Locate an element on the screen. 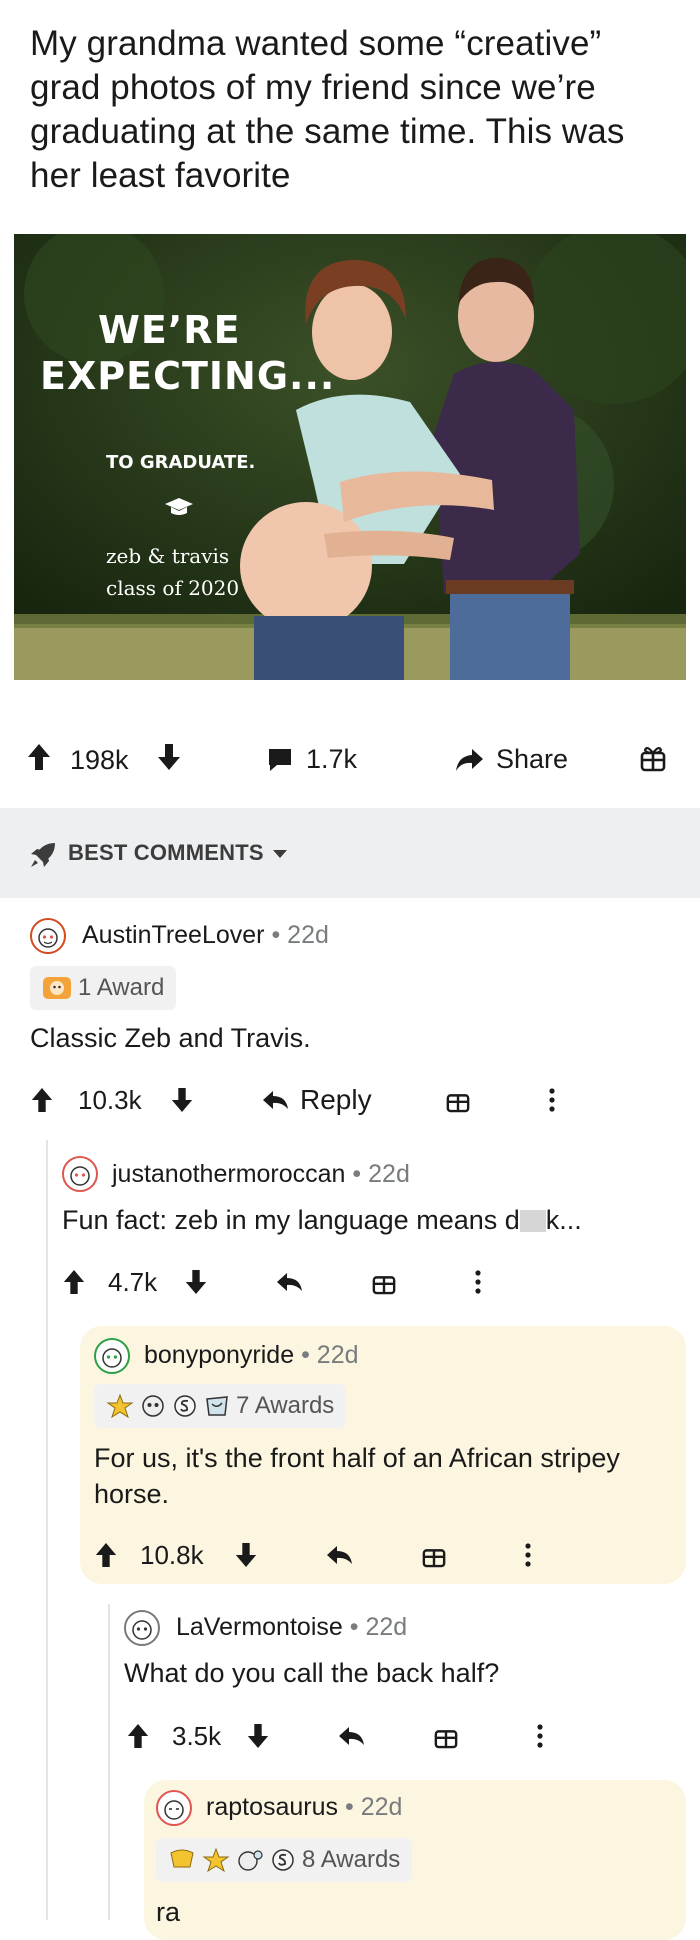  image-class: class of 2020 is located at coordinates (173, 588).